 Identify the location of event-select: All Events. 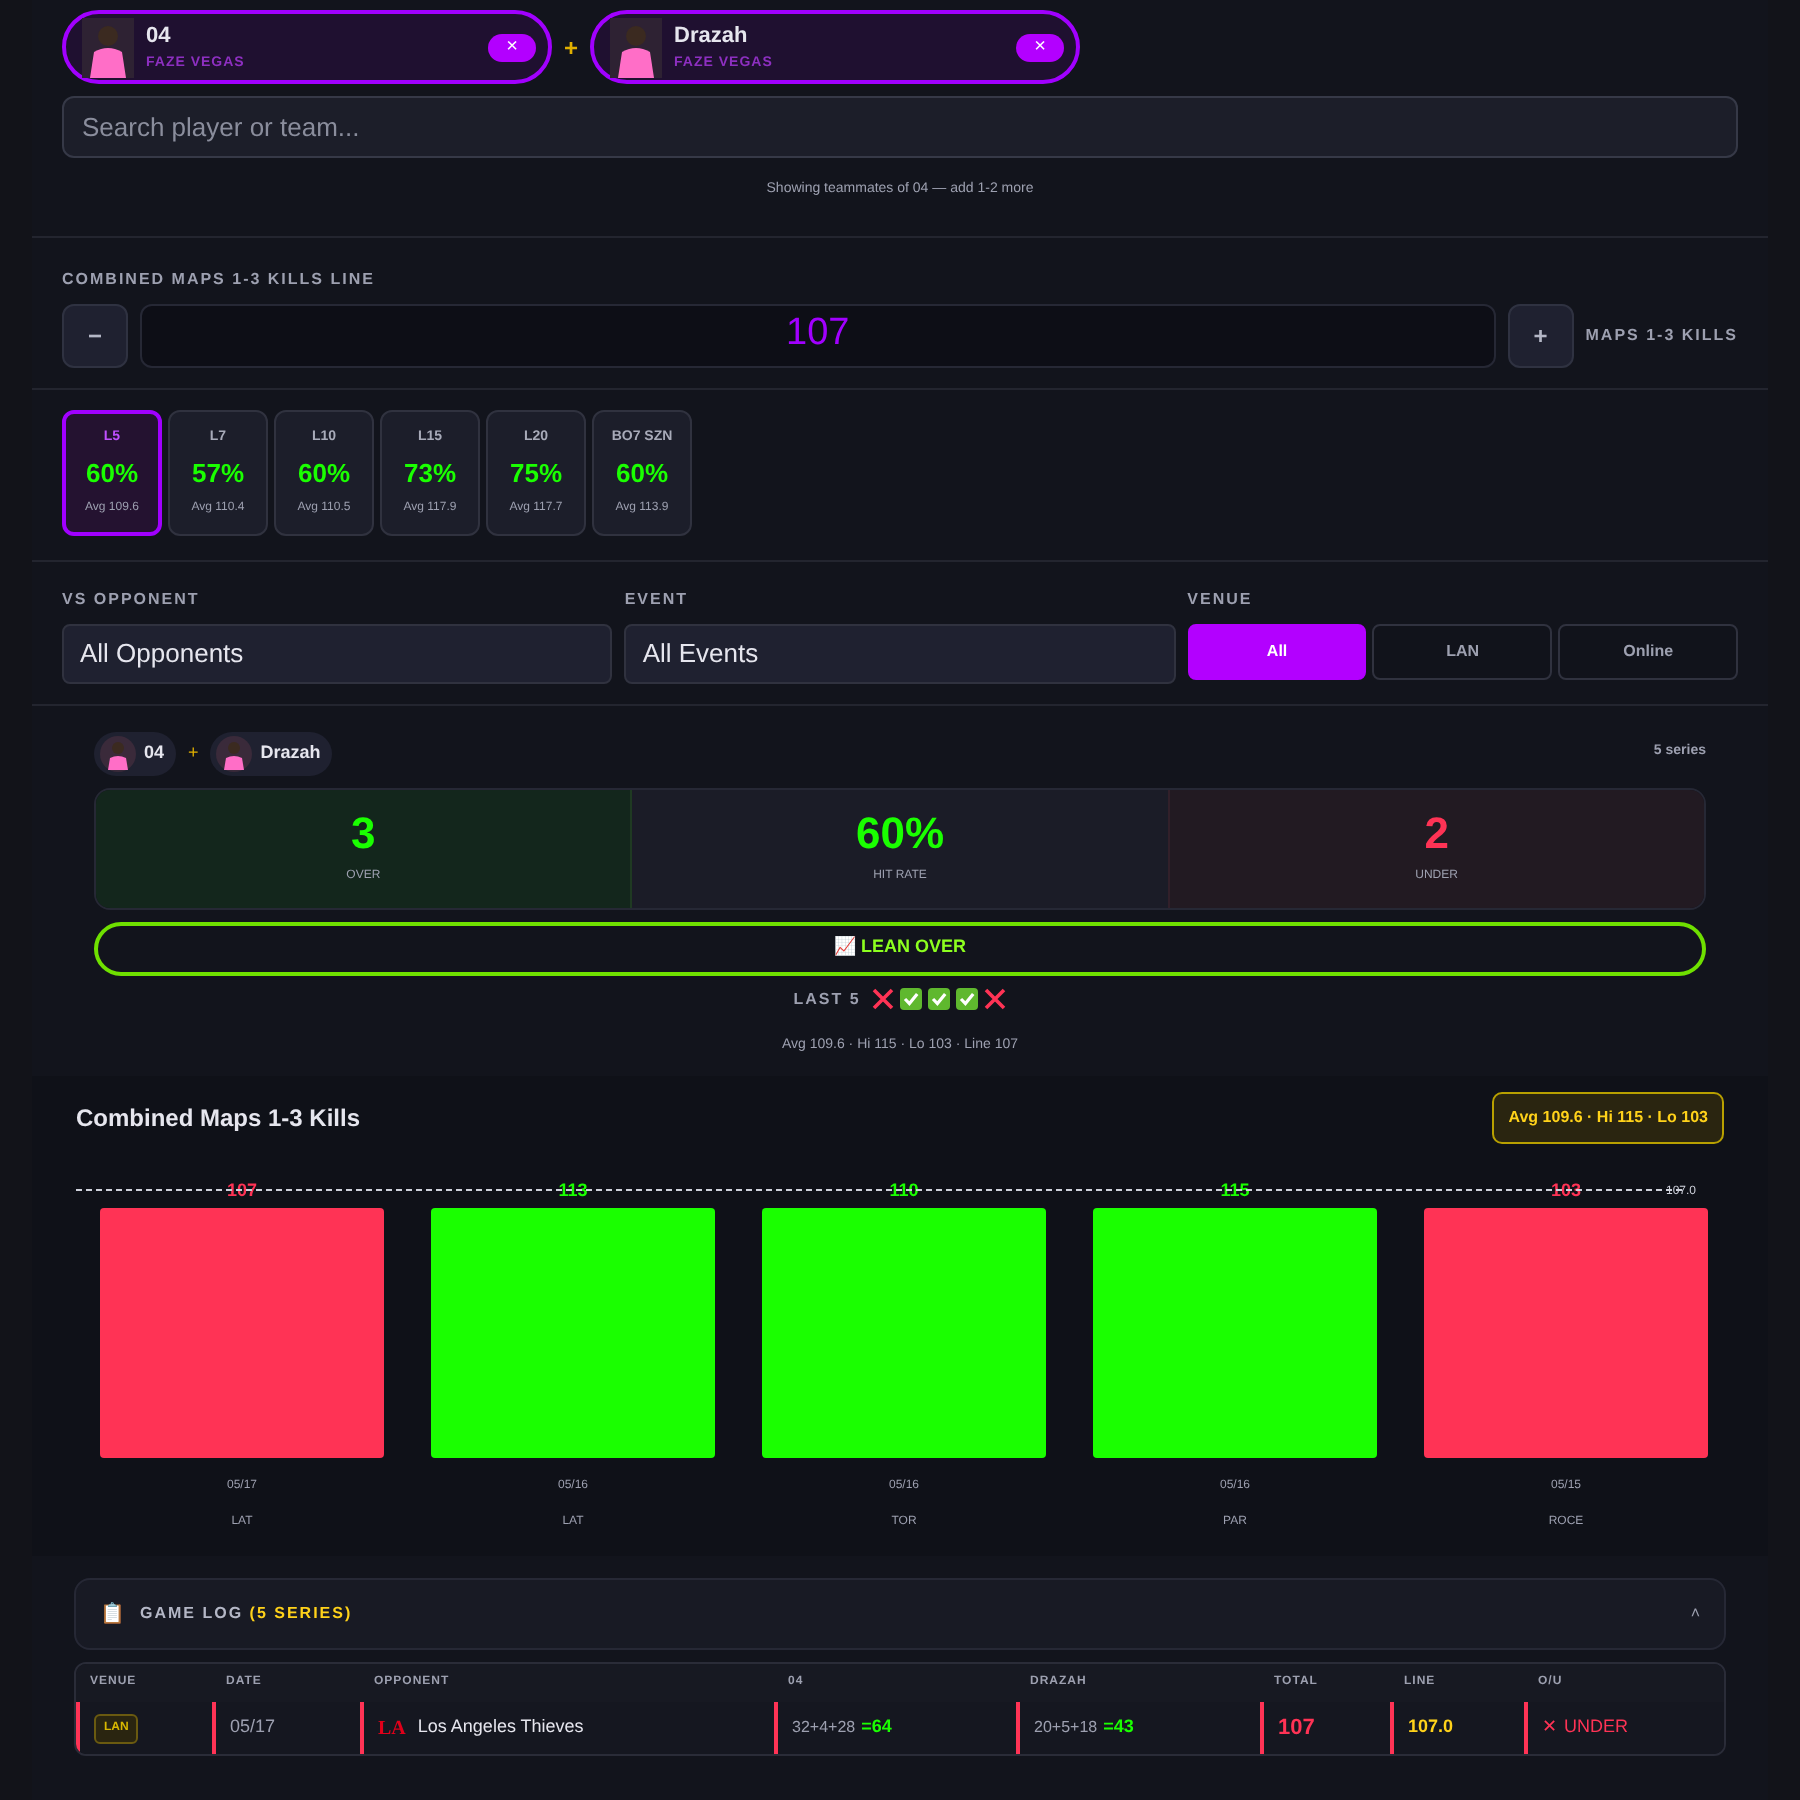
(900, 653).